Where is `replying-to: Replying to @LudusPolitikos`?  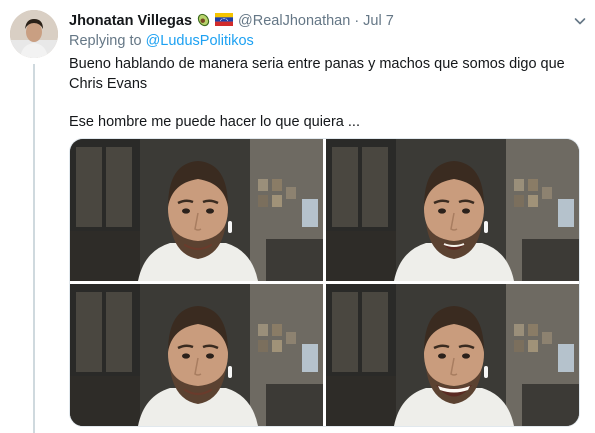 replying-to: Replying to @LudusPolitikos is located at coordinates (161, 41).